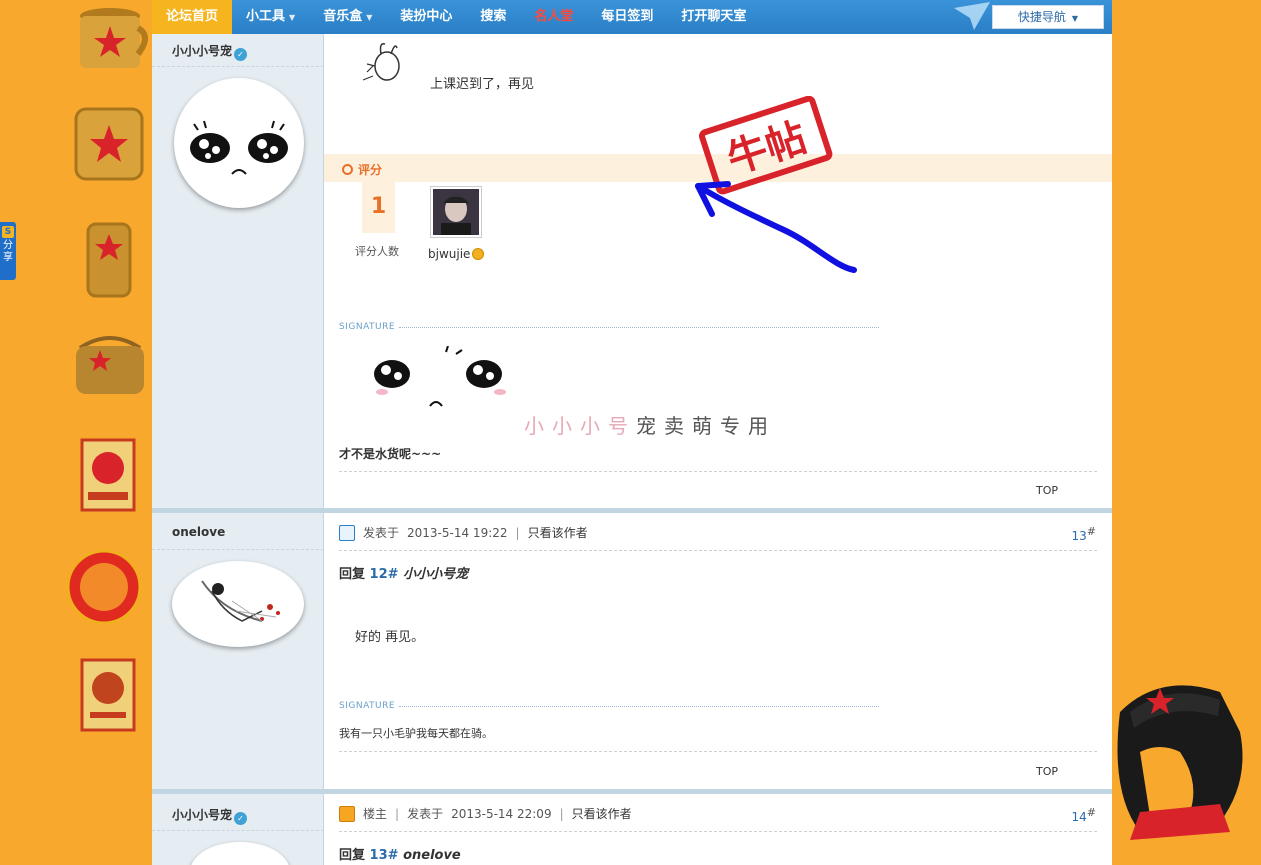  I want to click on host-user-icon, so click(347, 813).